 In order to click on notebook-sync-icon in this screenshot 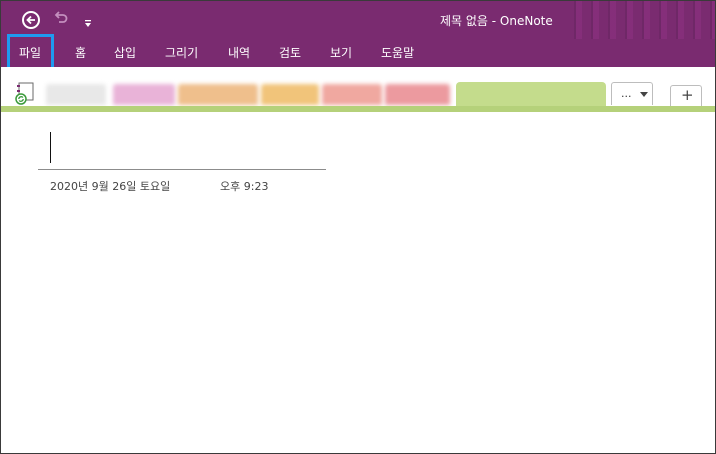, I will do `click(26, 93)`.